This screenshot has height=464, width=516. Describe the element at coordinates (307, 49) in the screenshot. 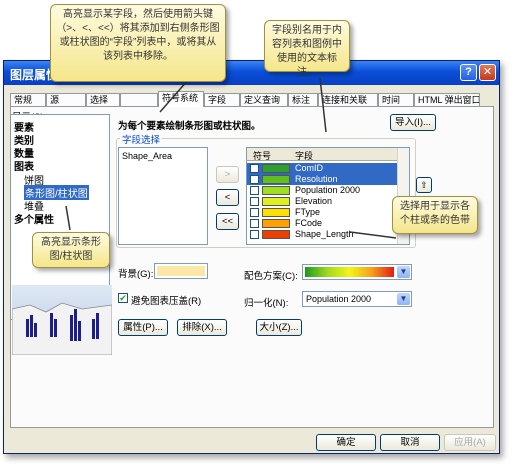

I see `callout-field-alias: 字段别名用于内容列表和图例中使用的文本标注。` at that location.